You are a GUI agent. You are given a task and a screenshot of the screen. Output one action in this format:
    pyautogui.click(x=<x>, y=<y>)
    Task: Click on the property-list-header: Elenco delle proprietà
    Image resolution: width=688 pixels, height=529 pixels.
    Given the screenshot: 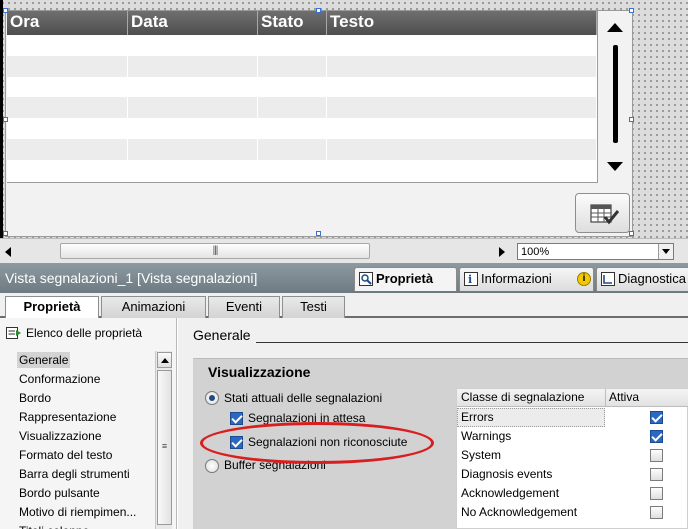 What is the action you would take?
    pyautogui.click(x=74, y=333)
    